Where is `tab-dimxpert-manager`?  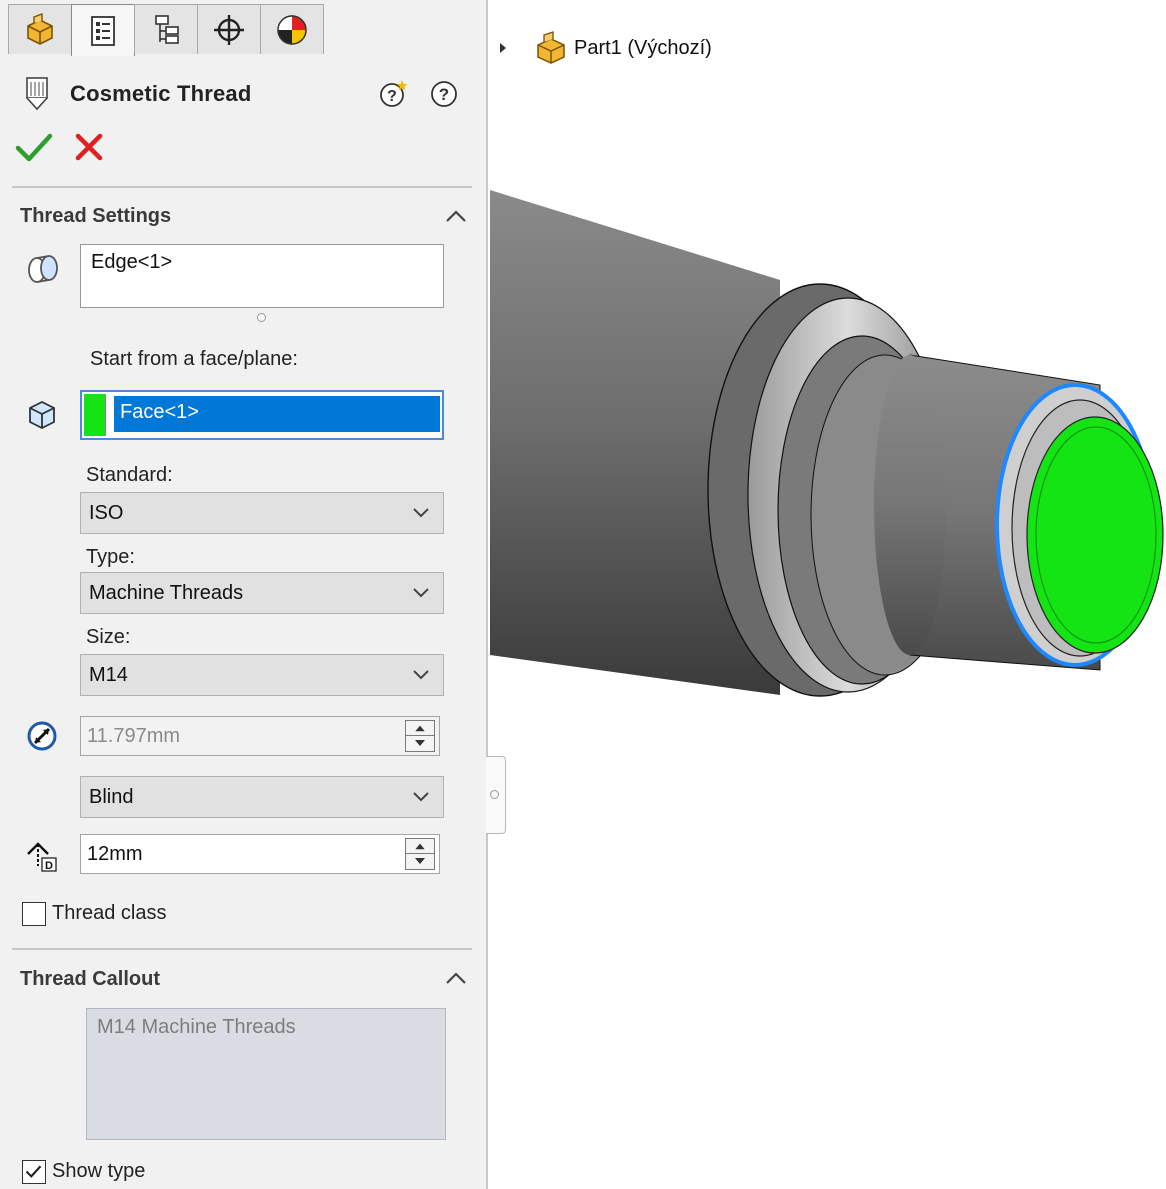
tab-dimxpert-manager is located at coordinates (229, 29).